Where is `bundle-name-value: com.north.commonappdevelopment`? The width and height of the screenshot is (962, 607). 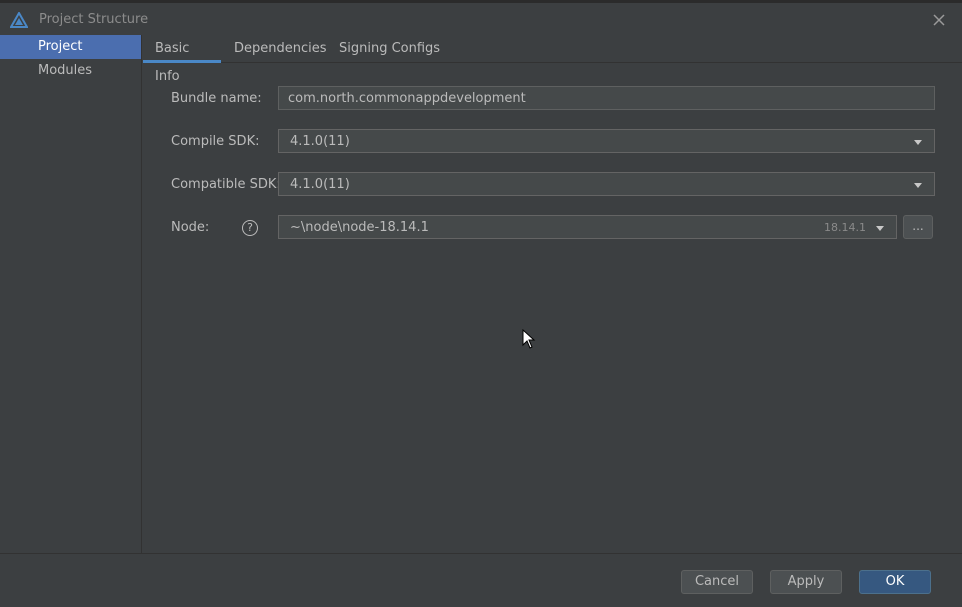 bundle-name-value: com.north.commonappdevelopment is located at coordinates (407, 98).